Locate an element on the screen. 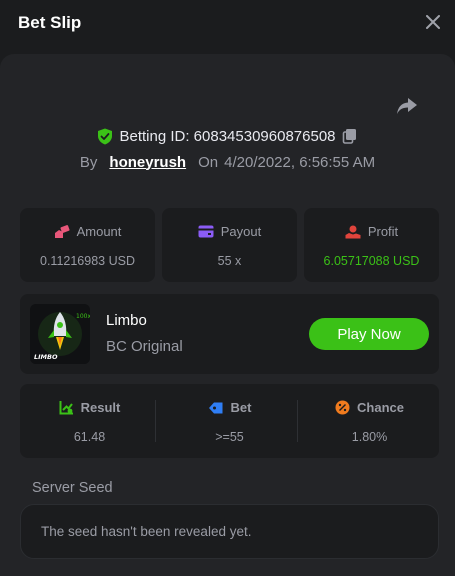 The image size is (455, 576). bet-datetime: 4/20/2022, 6:56:55 AM is located at coordinates (300, 162).